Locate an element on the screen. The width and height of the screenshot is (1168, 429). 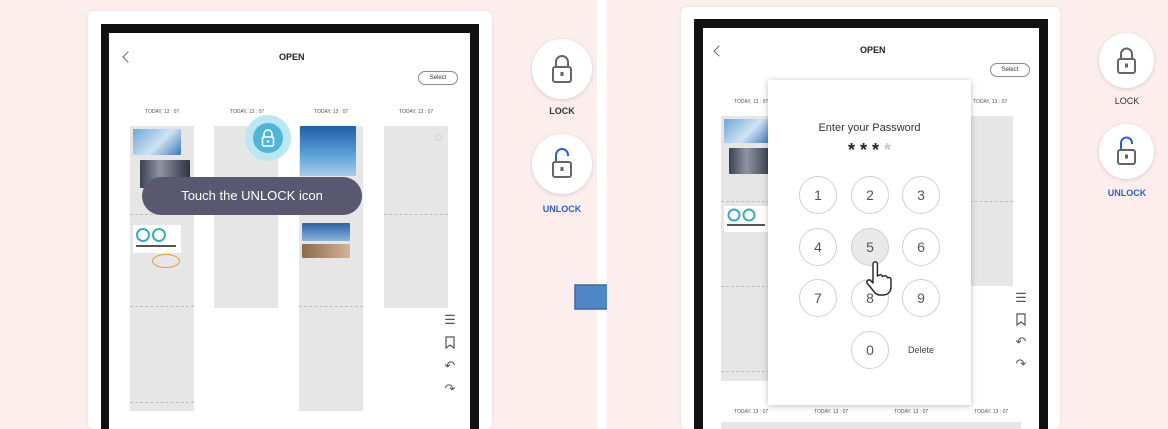
keypad-4: 4 is located at coordinates (818, 247).